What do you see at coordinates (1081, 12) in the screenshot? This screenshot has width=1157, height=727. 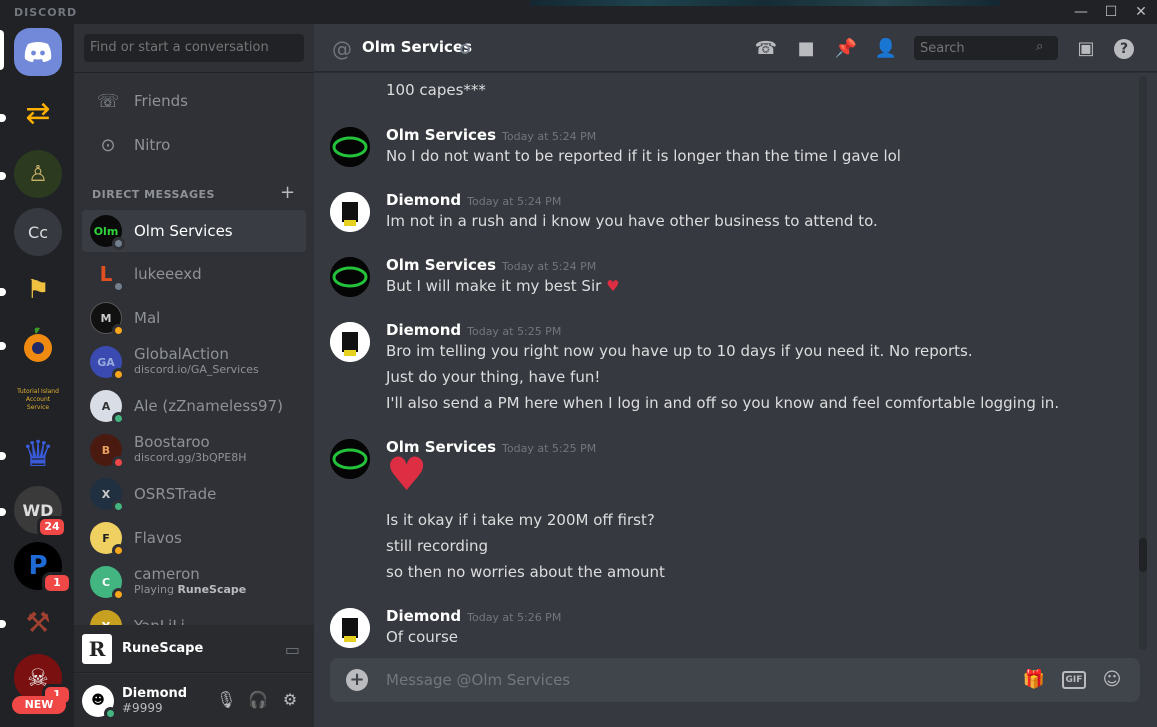 I see `minimize-button: —` at bounding box center [1081, 12].